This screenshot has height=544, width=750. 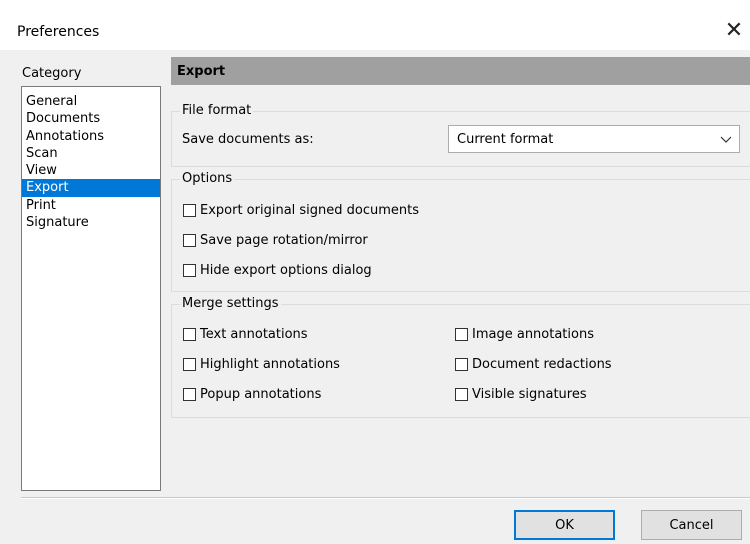 I want to click on chevron-down-icon, so click(x=726, y=139).